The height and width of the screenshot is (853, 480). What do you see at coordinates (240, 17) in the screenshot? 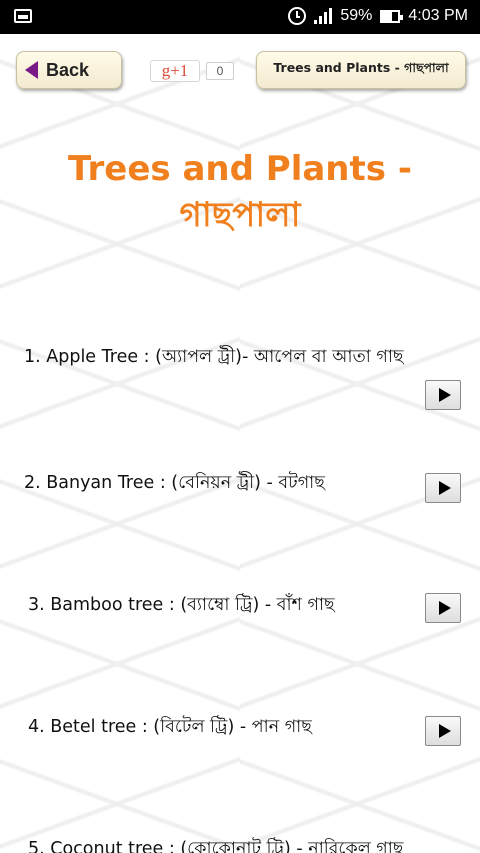
I see `status-bar: 59% 4:03 PM` at bounding box center [240, 17].